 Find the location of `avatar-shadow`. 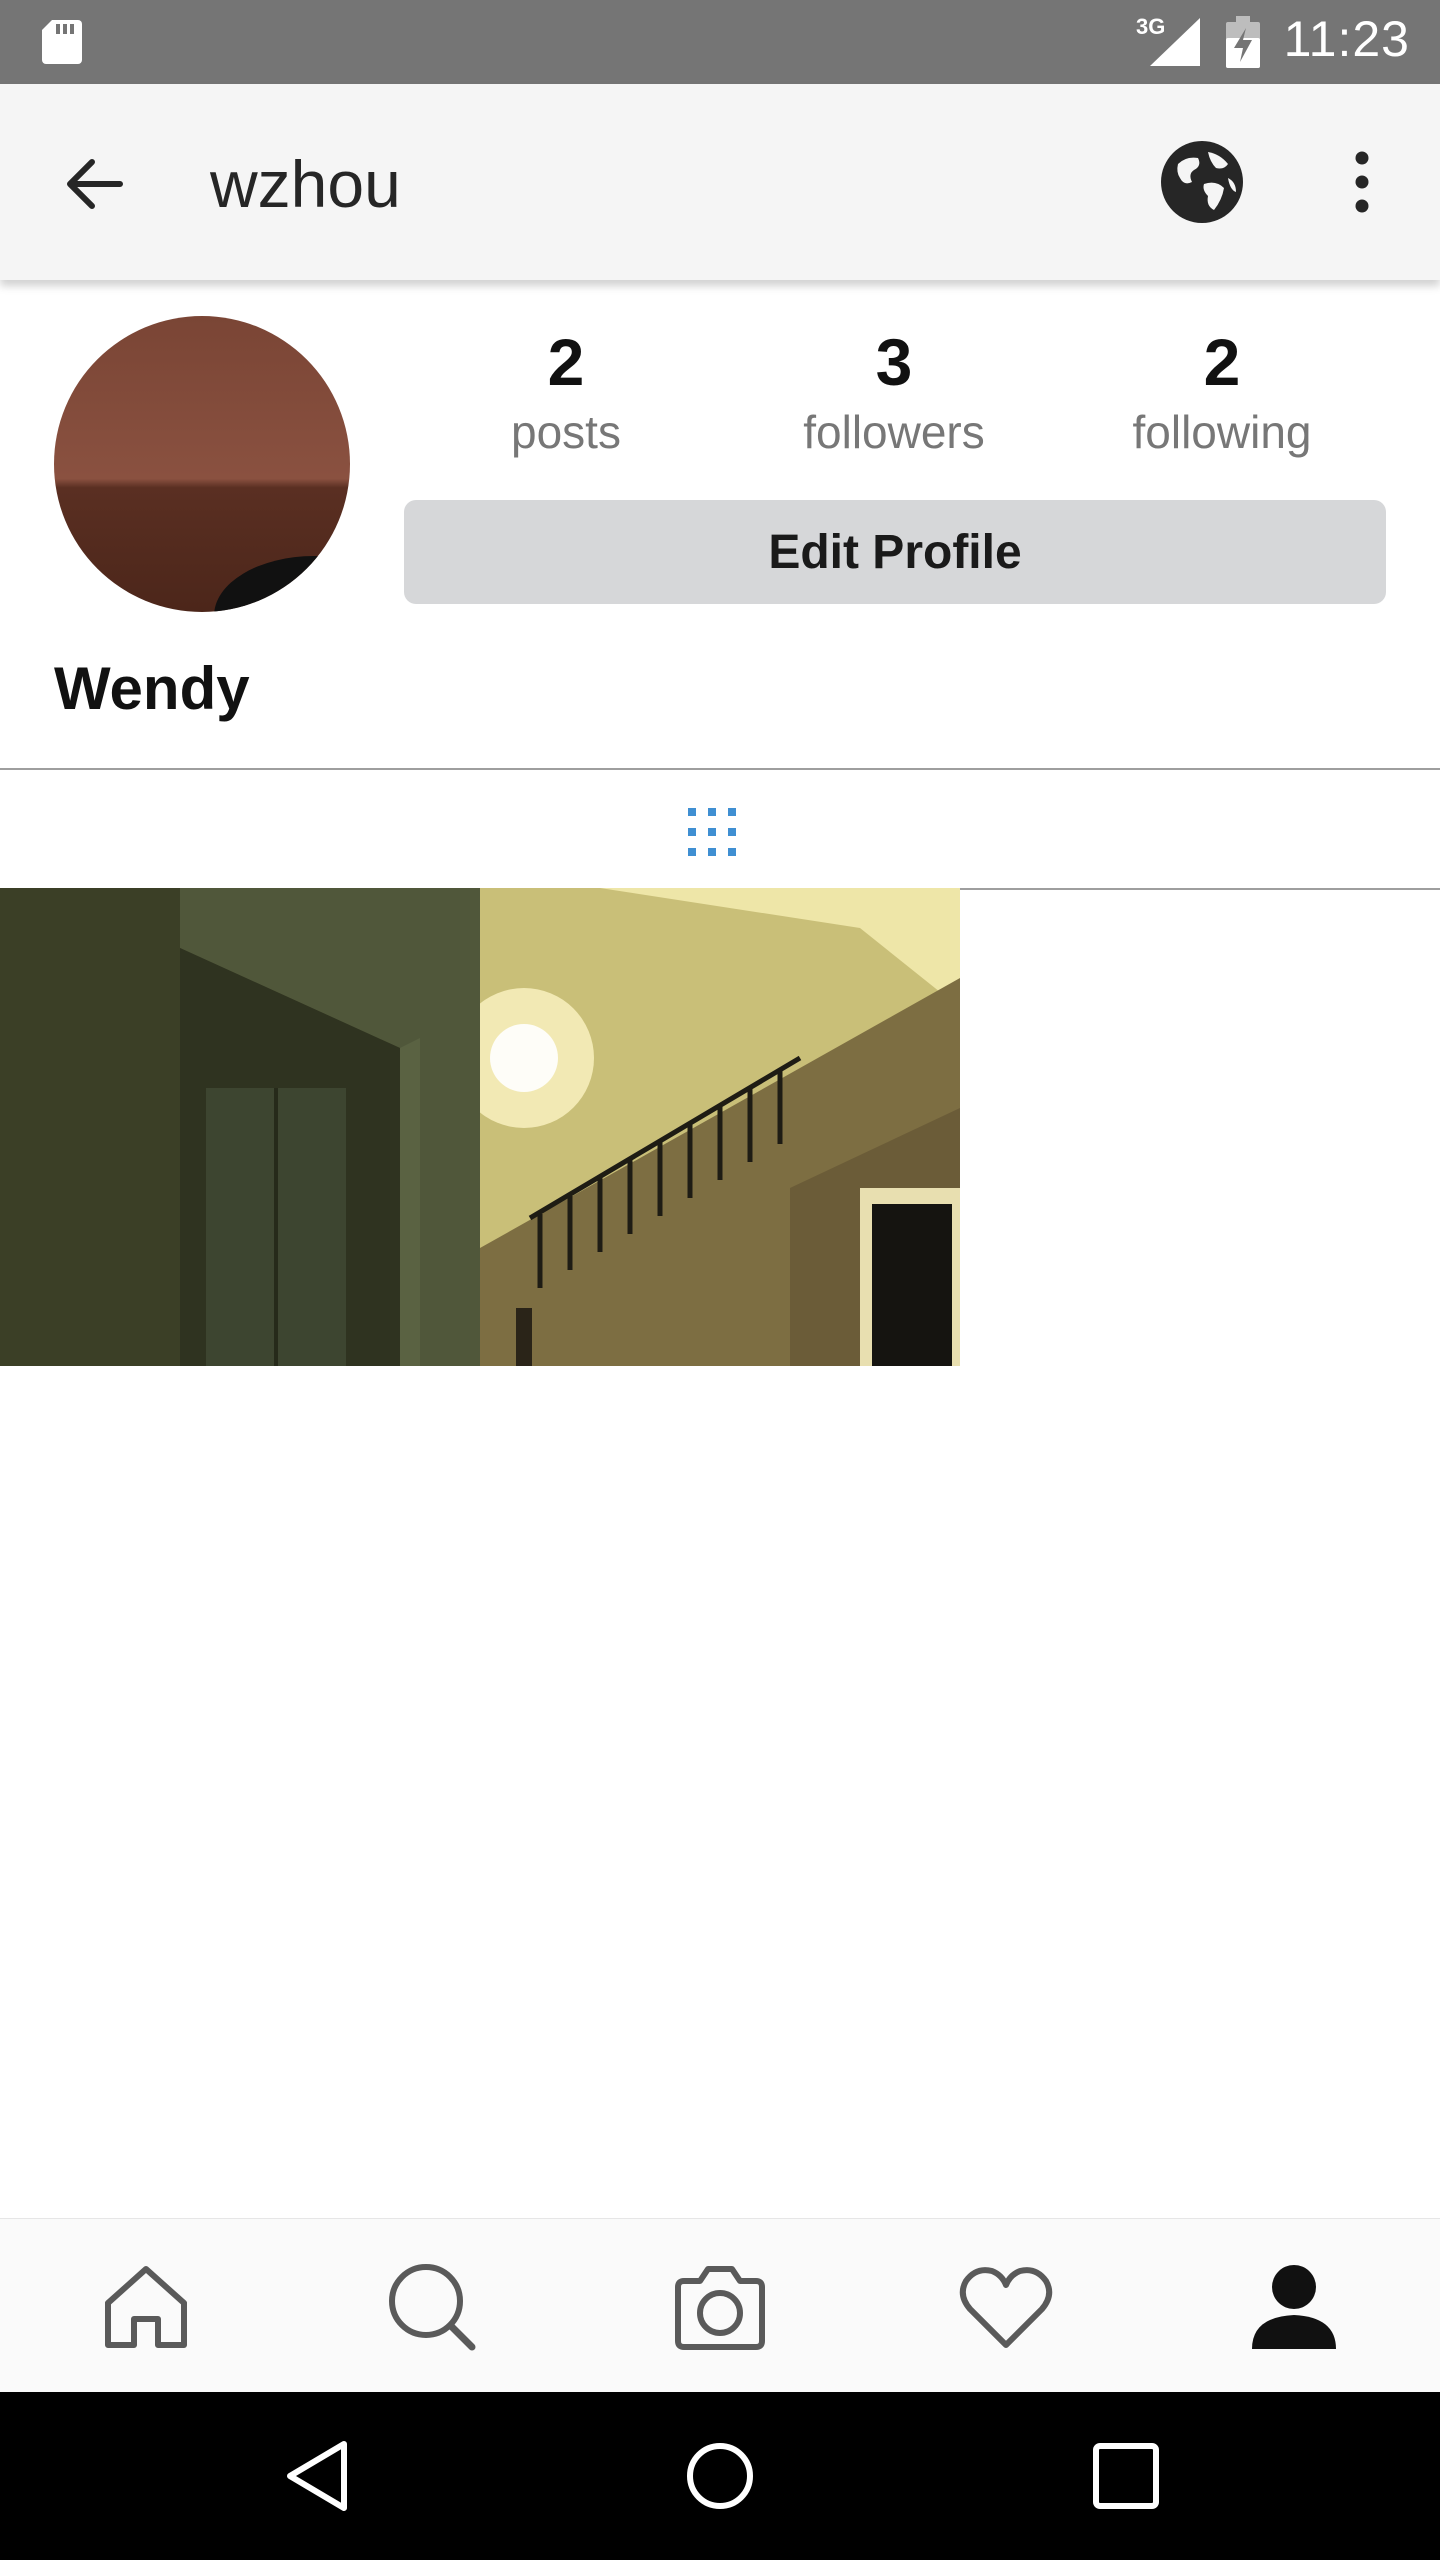

avatar-shadow is located at coordinates (282, 584).